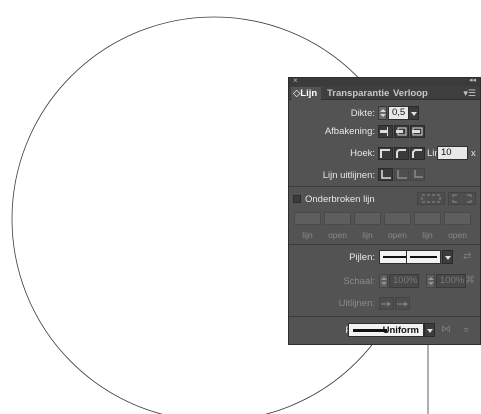 The width and height of the screenshot is (481, 414). What do you see at coordinates (413, 113) in the screenshot?
I see `dikte-dropdown-button` at bounding box center [413, 113].